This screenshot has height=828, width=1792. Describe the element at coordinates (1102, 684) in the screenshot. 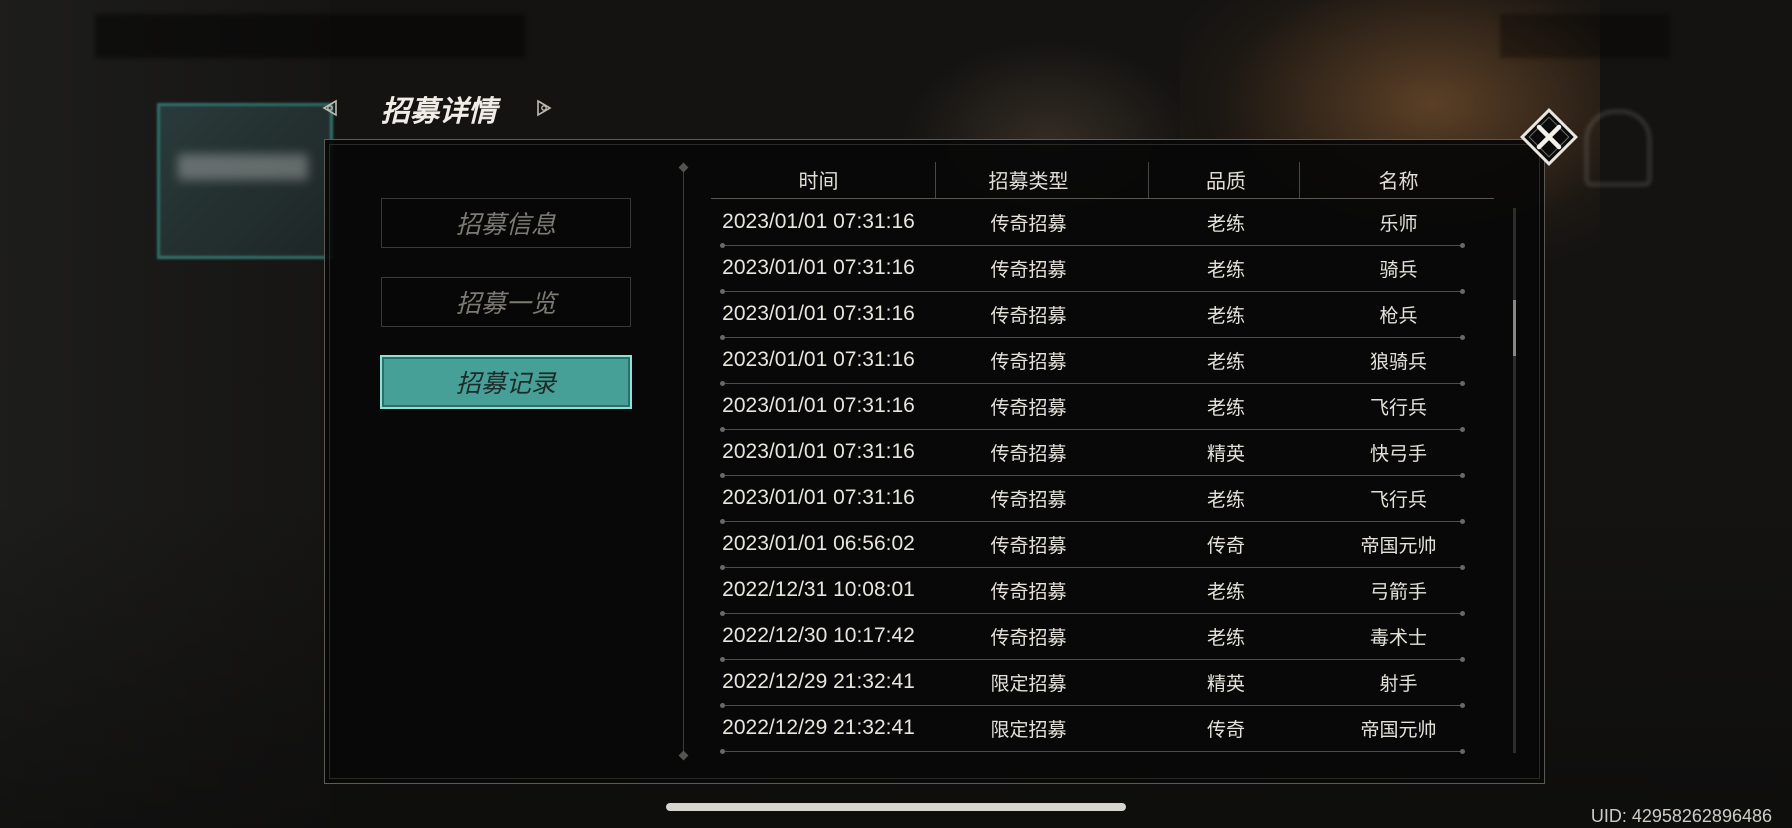

I see `table-row: 2022/12/29 21:32:41 限定招募 精英 射手` at that location.